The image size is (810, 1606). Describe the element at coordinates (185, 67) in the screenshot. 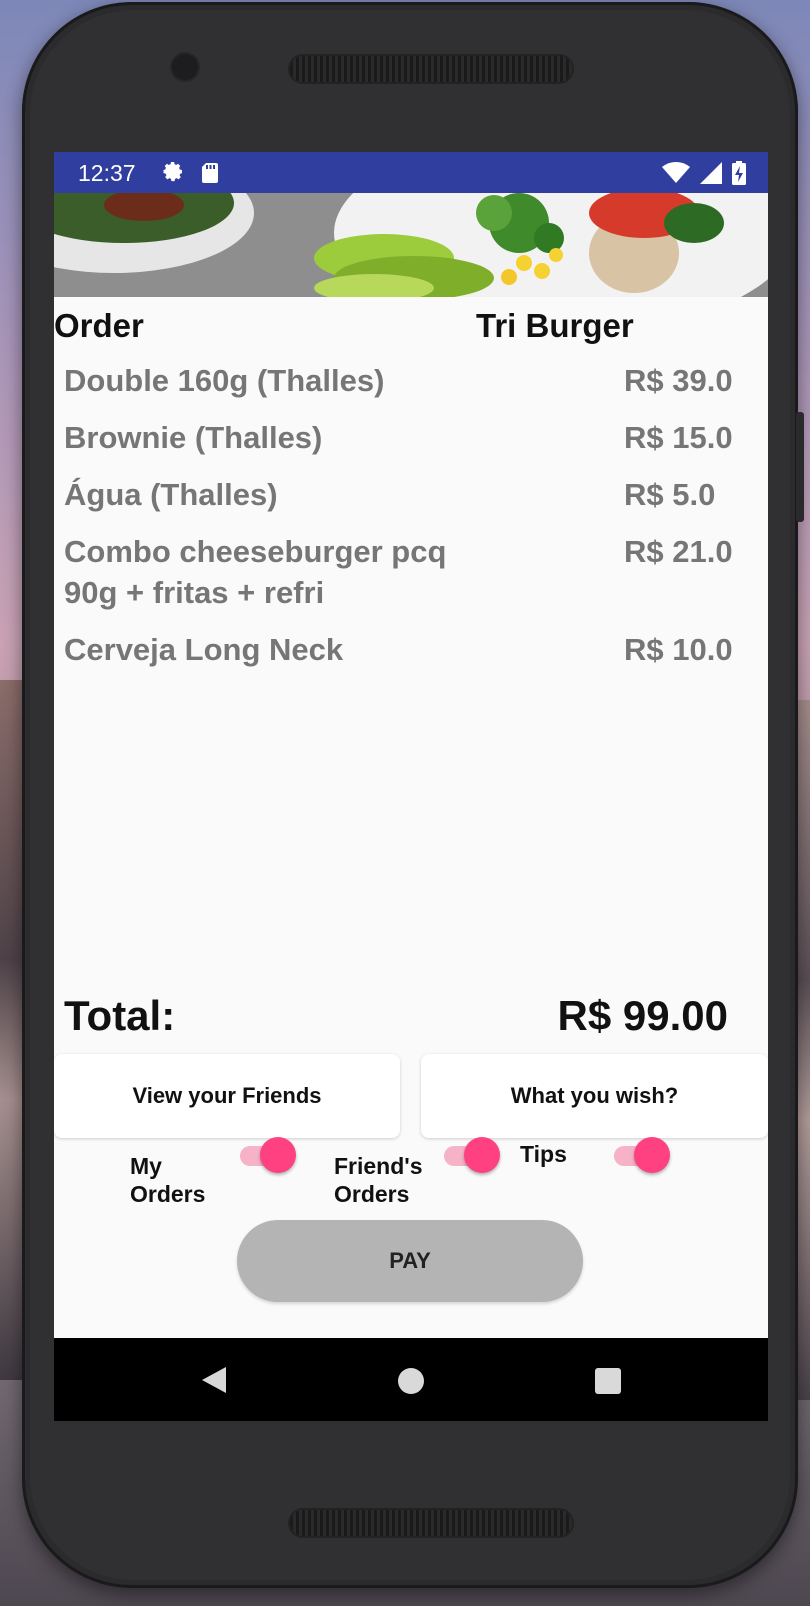

I see `front-camera` at that location.